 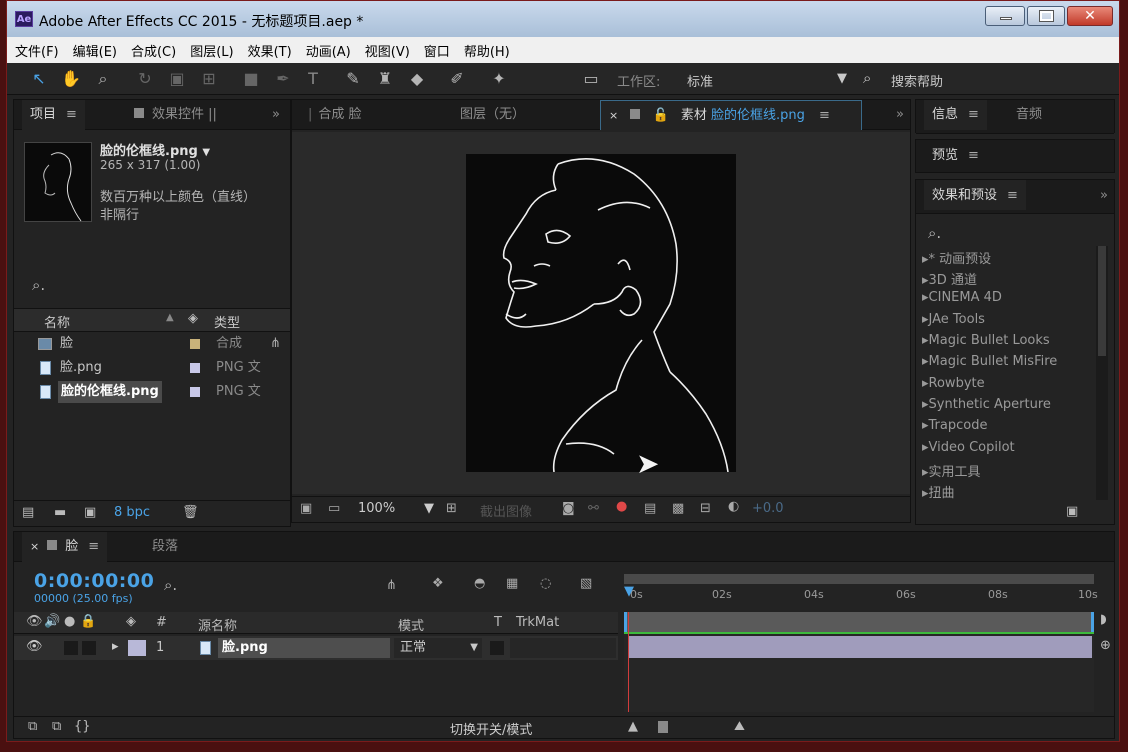 What do you see at coordinates (391, 585) in the screenshot?
I see `comp-flowchart-icon: ⋔` at bounding box center [391, 585].